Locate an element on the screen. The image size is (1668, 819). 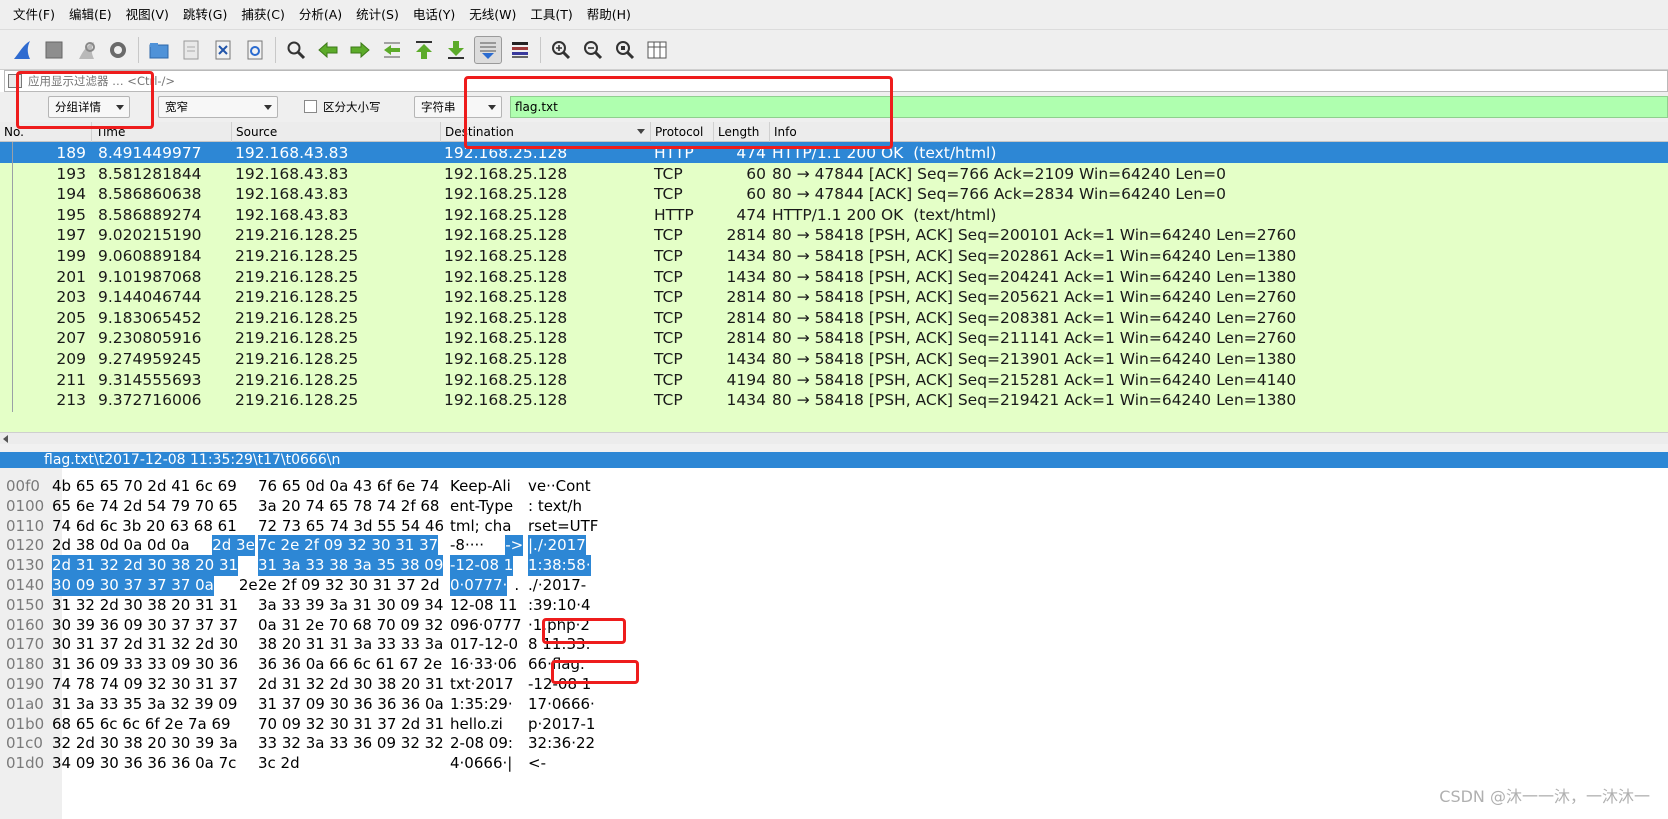
column-length: Length is located at coordinates (742, 132).